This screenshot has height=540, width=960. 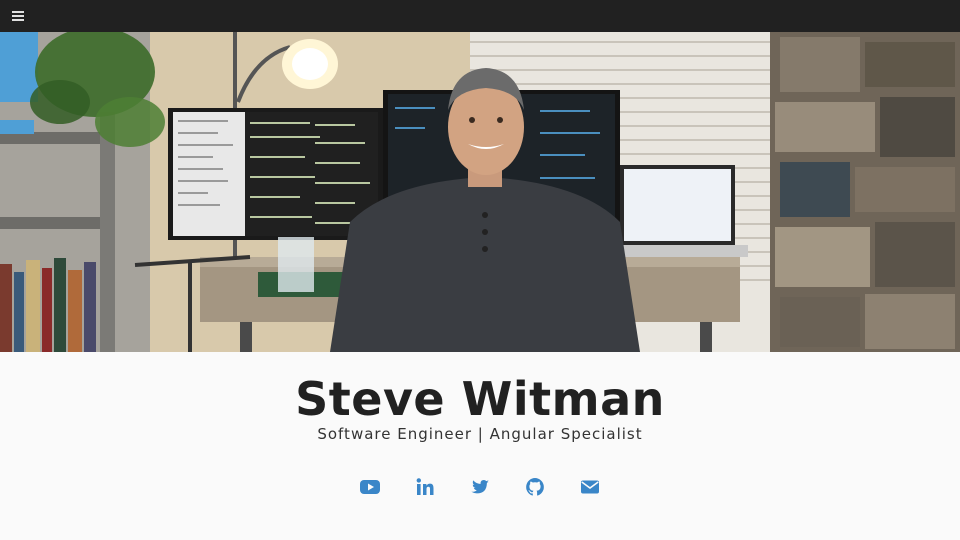 What do you see at coordinates (18, 16) in the screenshot?
I see `hamburger-menu-icon` at bounding box center [18, 16].